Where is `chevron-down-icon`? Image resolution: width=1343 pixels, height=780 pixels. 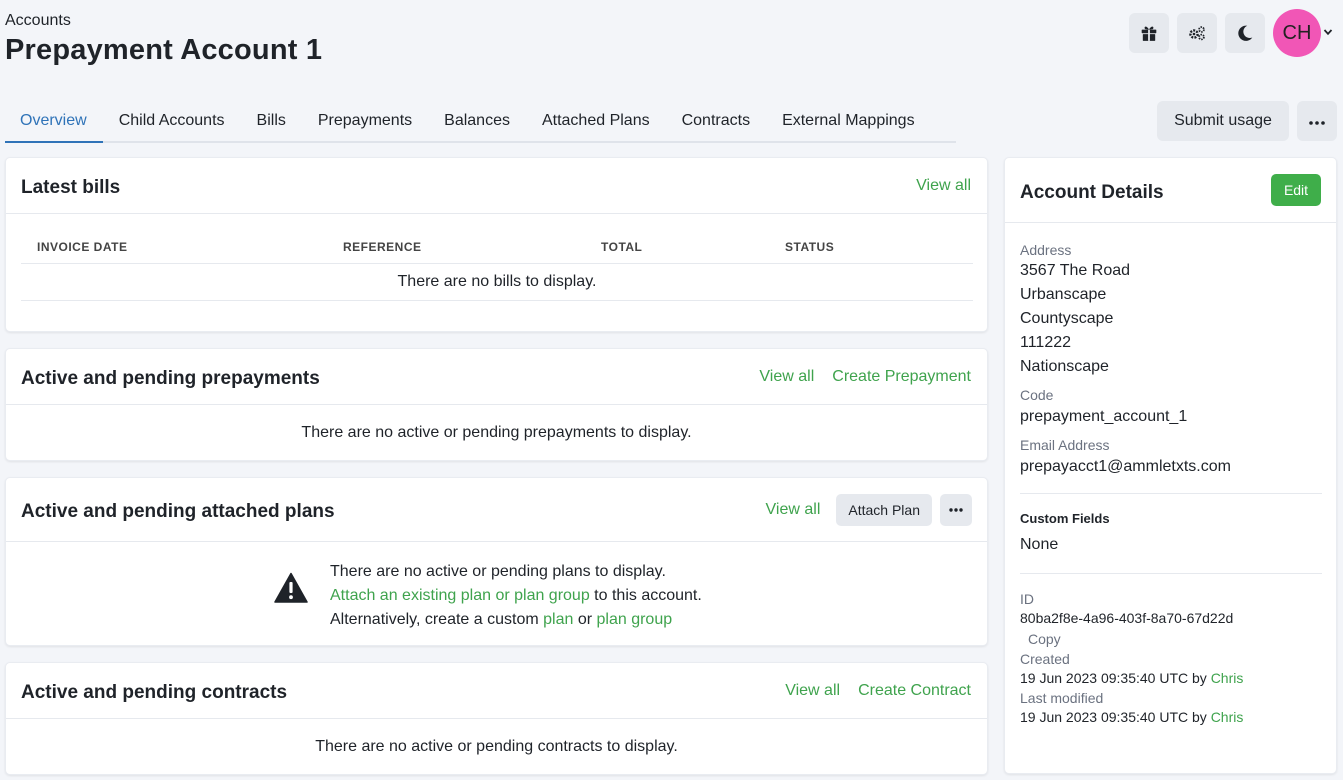 chevron-down-icon is located at coordinates (1328, 33).